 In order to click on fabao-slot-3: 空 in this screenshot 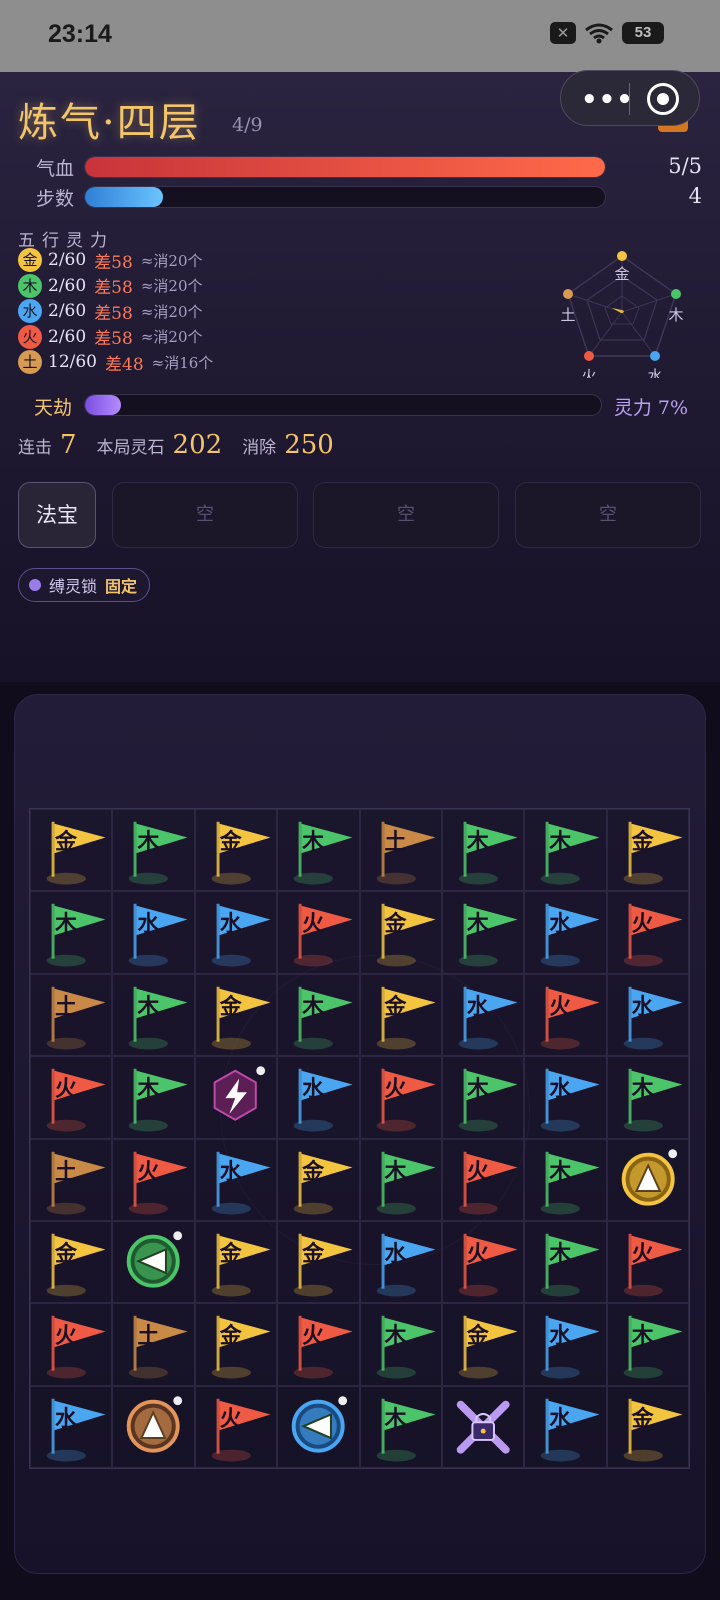, I will do `click(608, 515)`.